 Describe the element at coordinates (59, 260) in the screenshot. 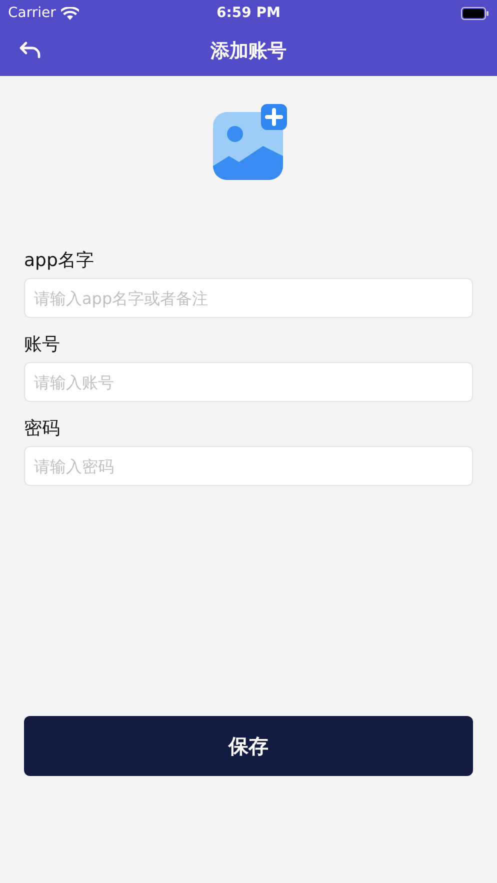

I see `field-label: app名字` at that location.